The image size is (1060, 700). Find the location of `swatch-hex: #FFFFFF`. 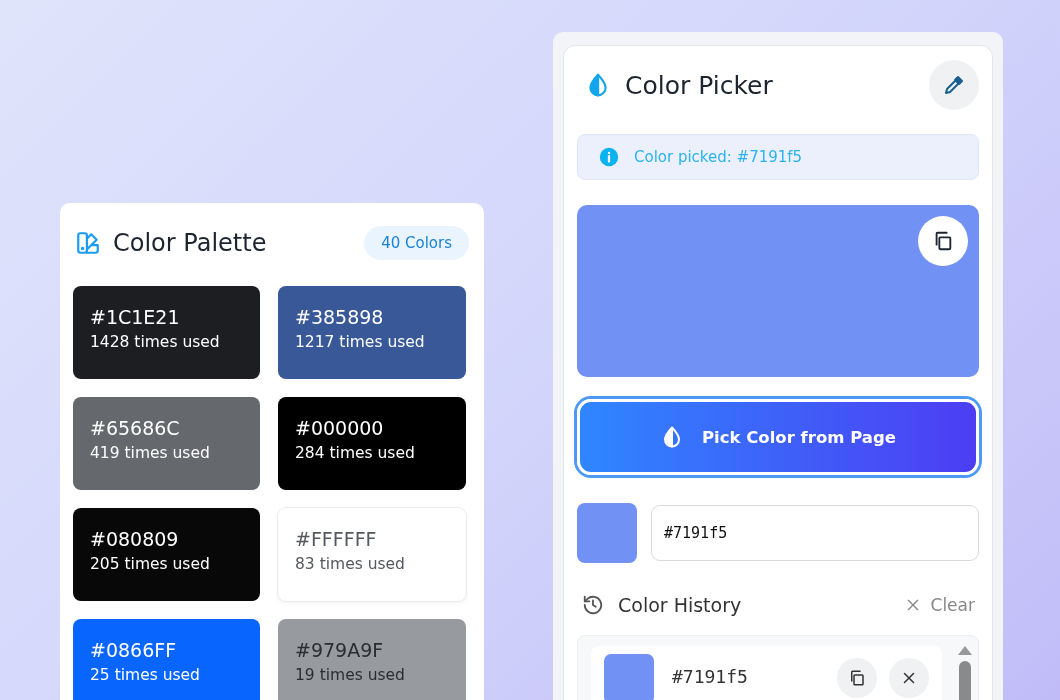

swatch-hex: #FFFFFF is located at coordinates (336, 539).